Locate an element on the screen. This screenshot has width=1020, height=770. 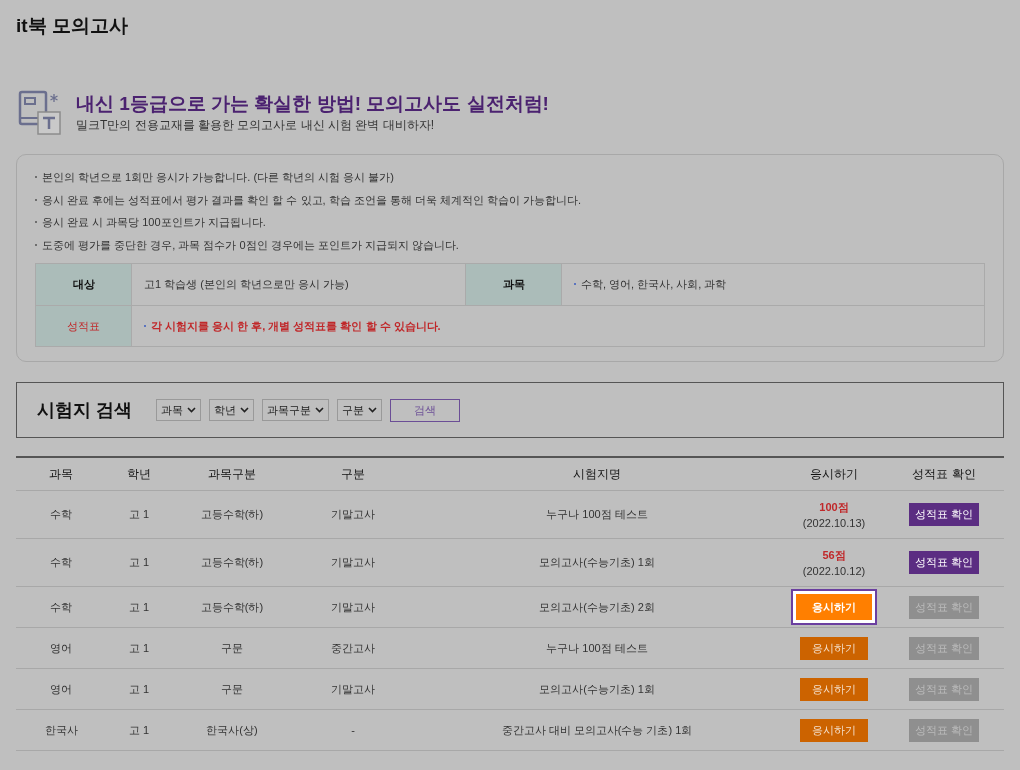
filter-dropdown: 구분 is located at coordinates (359, 410).